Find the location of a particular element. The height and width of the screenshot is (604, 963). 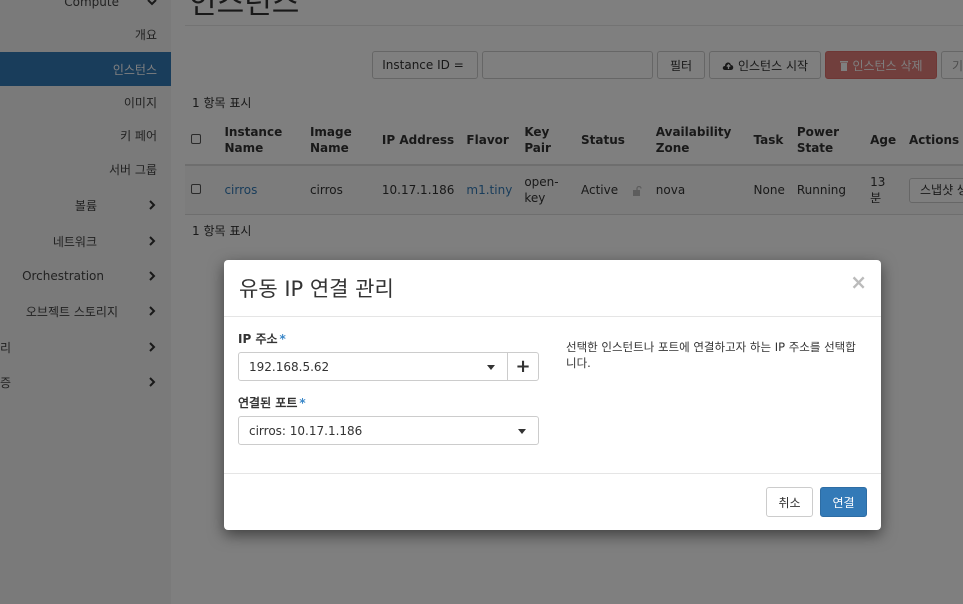

ip-address-select: 192.168.5.62 is located at coordinates (373, 366).